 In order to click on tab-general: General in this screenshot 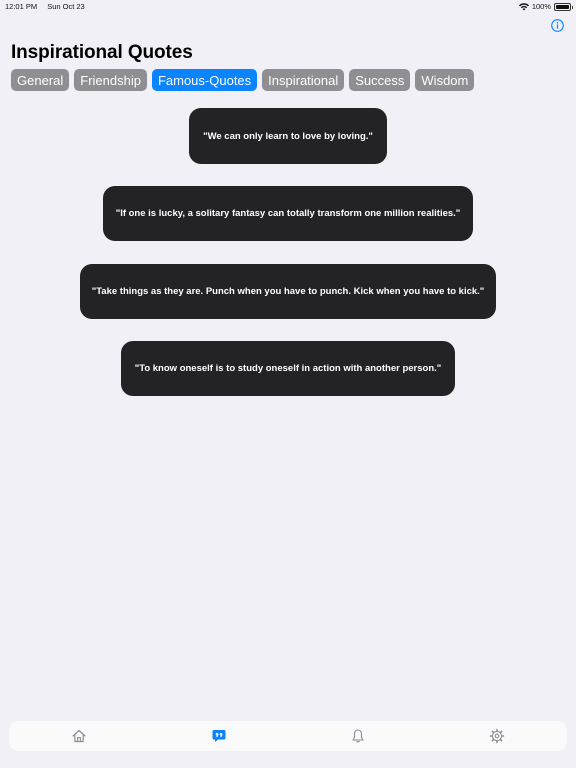, I will do `click(40, 80)`.